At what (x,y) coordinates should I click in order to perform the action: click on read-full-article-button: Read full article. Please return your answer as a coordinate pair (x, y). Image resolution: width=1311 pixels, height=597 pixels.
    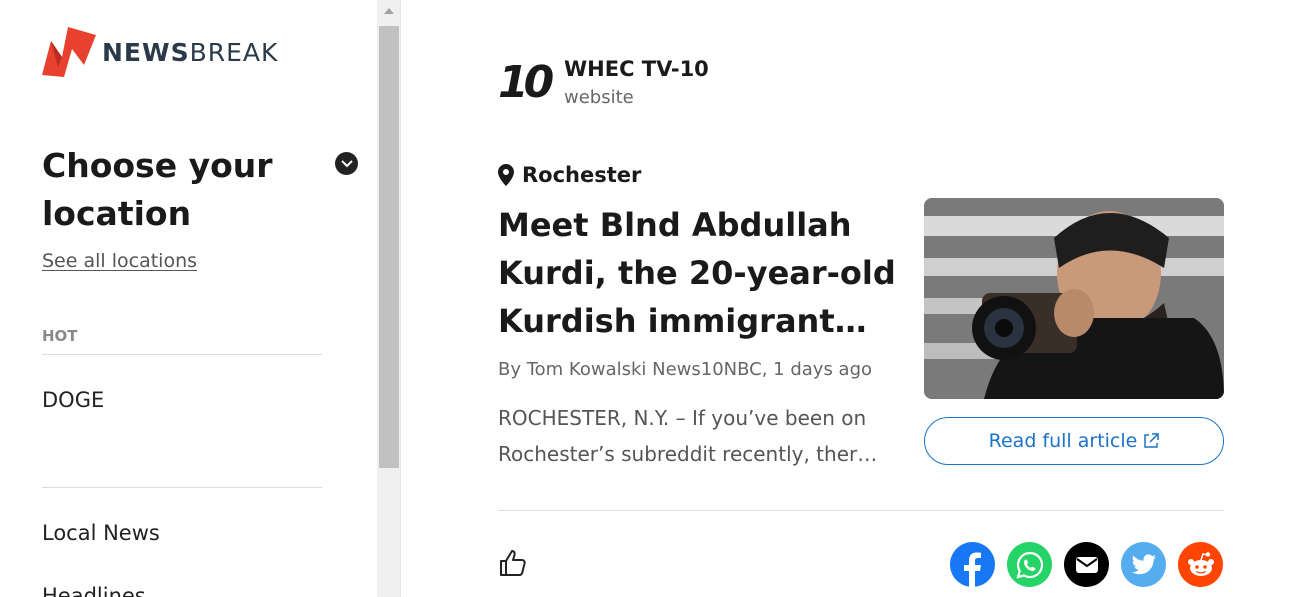
    Looking at the image, I should click on (1074, 441).